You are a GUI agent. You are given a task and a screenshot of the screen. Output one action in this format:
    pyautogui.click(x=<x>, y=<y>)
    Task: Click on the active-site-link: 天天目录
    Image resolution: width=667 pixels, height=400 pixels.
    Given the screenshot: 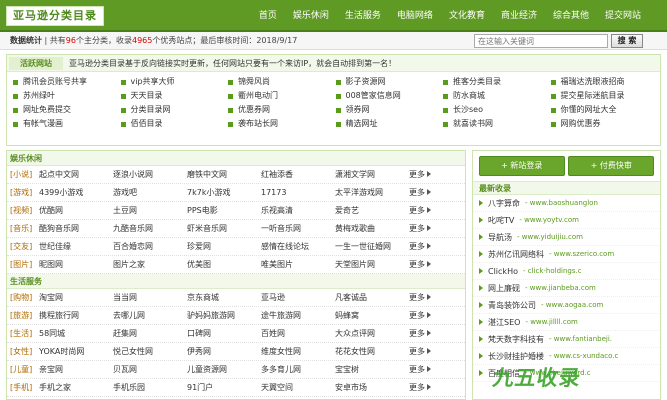 What is the action you would take?
    pyautogui.click(x=147, y=96)
    